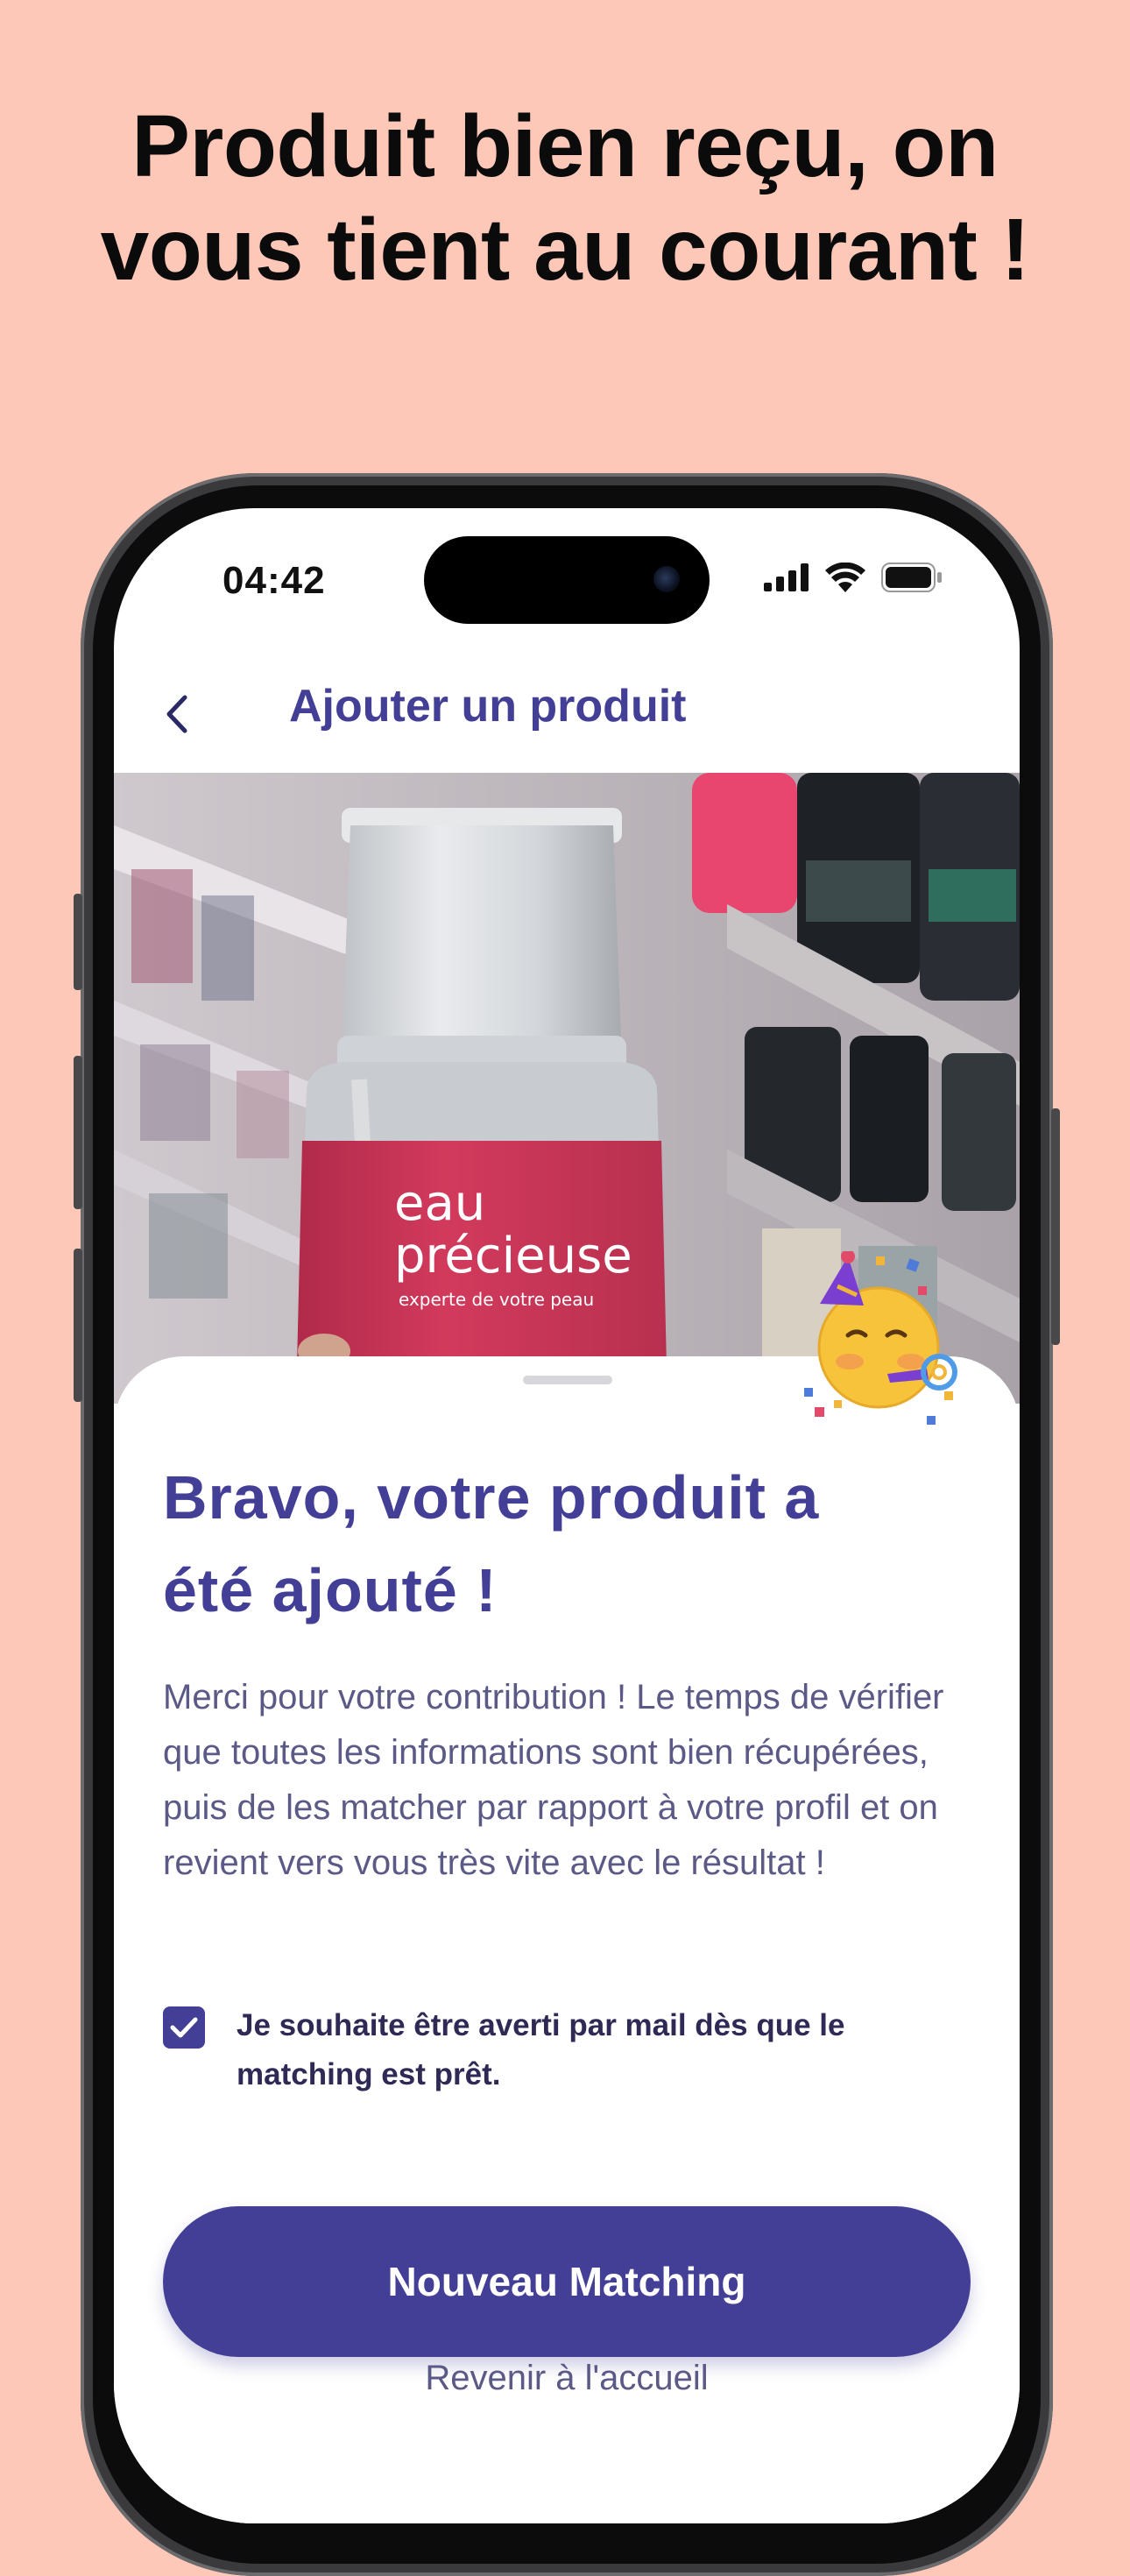  I want to click on action-button, so click(78, 942).